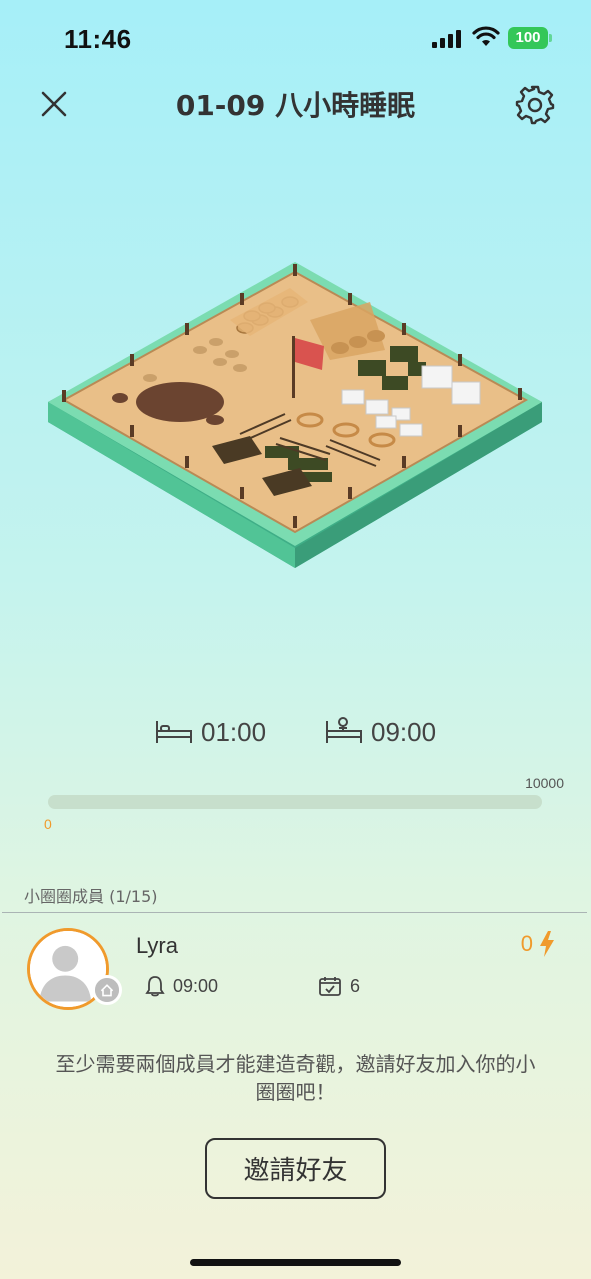 The height and width of the screenshot is (1279, 591). Describe the element at coordinates (446, 39) in the screenshot. I see `cellular-signal-icon` at that location.